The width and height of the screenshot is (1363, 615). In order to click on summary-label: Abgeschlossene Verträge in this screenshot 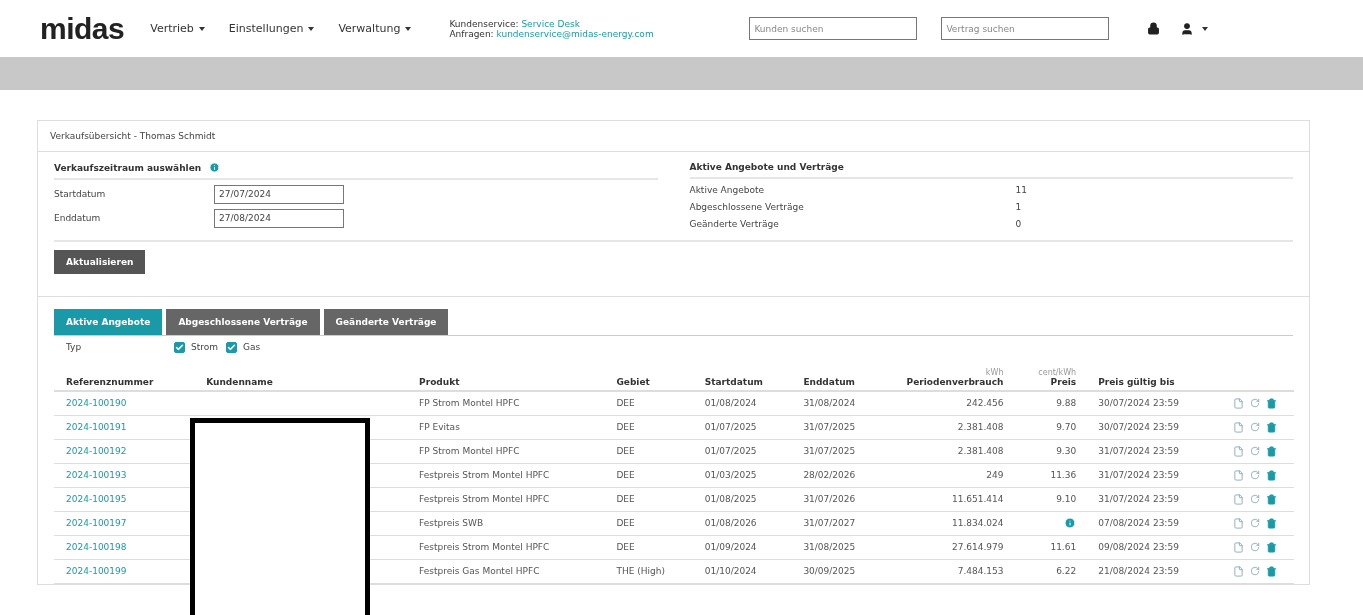, I will do `click(747, 206)`.